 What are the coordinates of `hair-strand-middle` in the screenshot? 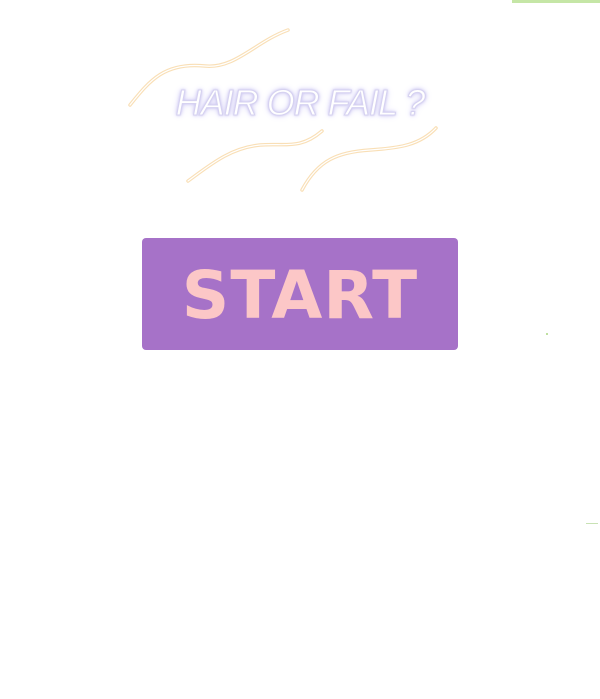 It's located at (255, 156).